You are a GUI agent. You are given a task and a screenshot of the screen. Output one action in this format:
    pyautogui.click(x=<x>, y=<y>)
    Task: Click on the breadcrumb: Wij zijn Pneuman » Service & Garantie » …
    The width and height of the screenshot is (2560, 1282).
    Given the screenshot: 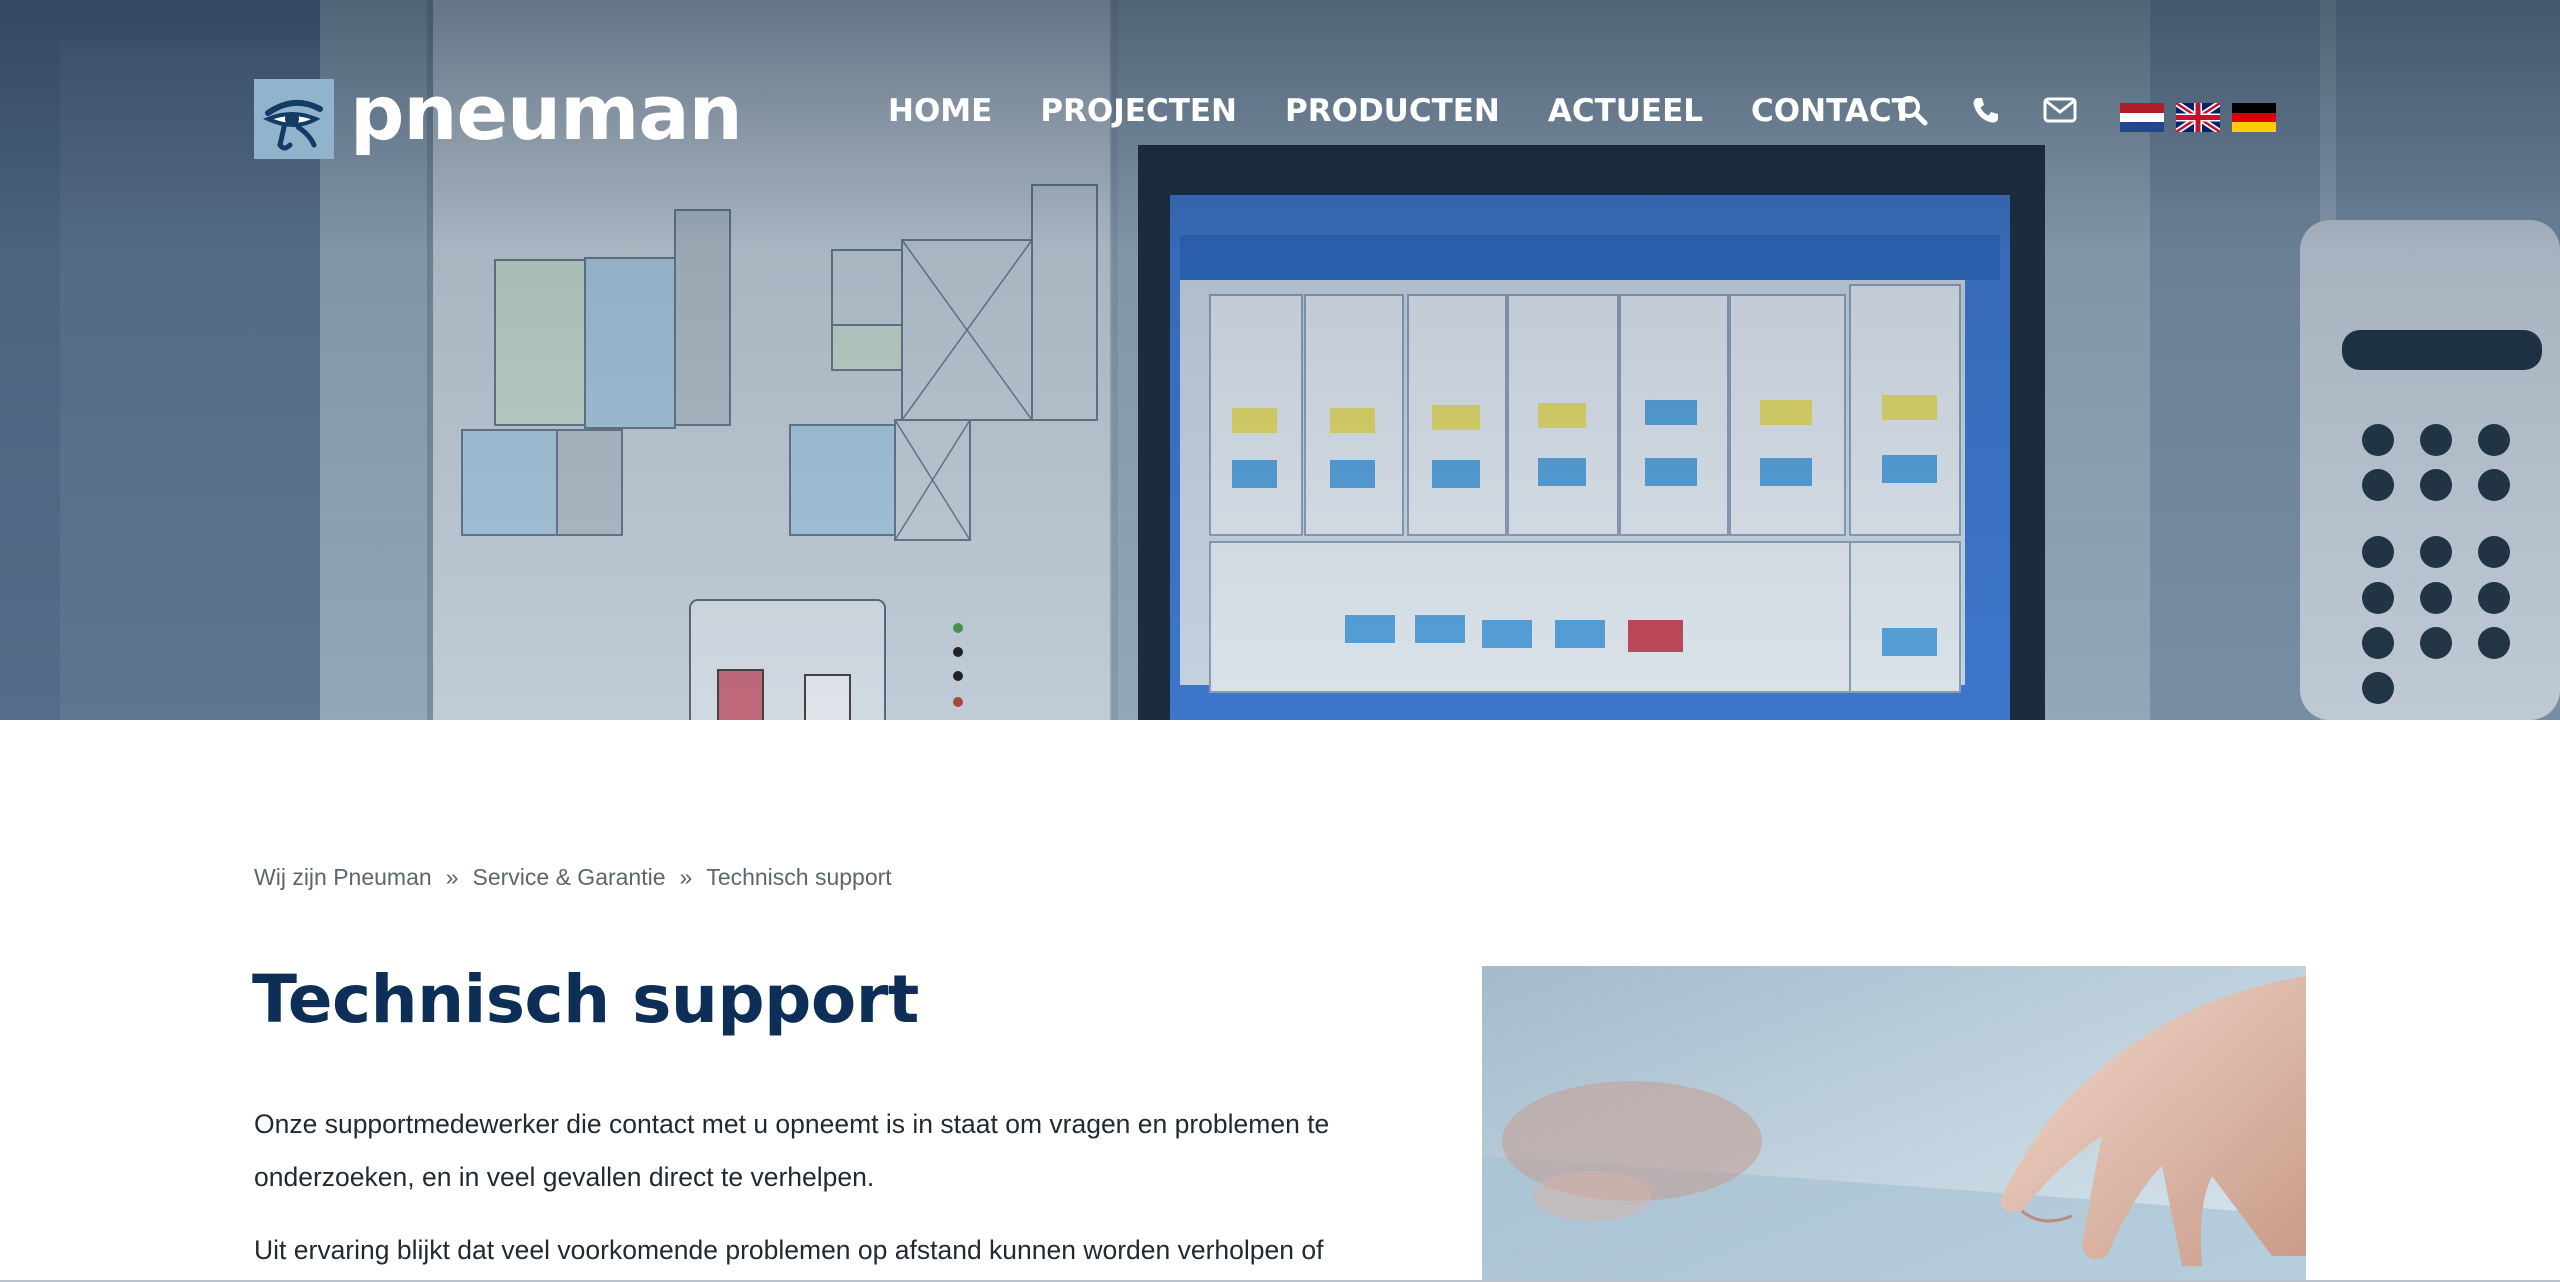 What is the action you would take?
    pyautogui.click(x=573, y=877)
    